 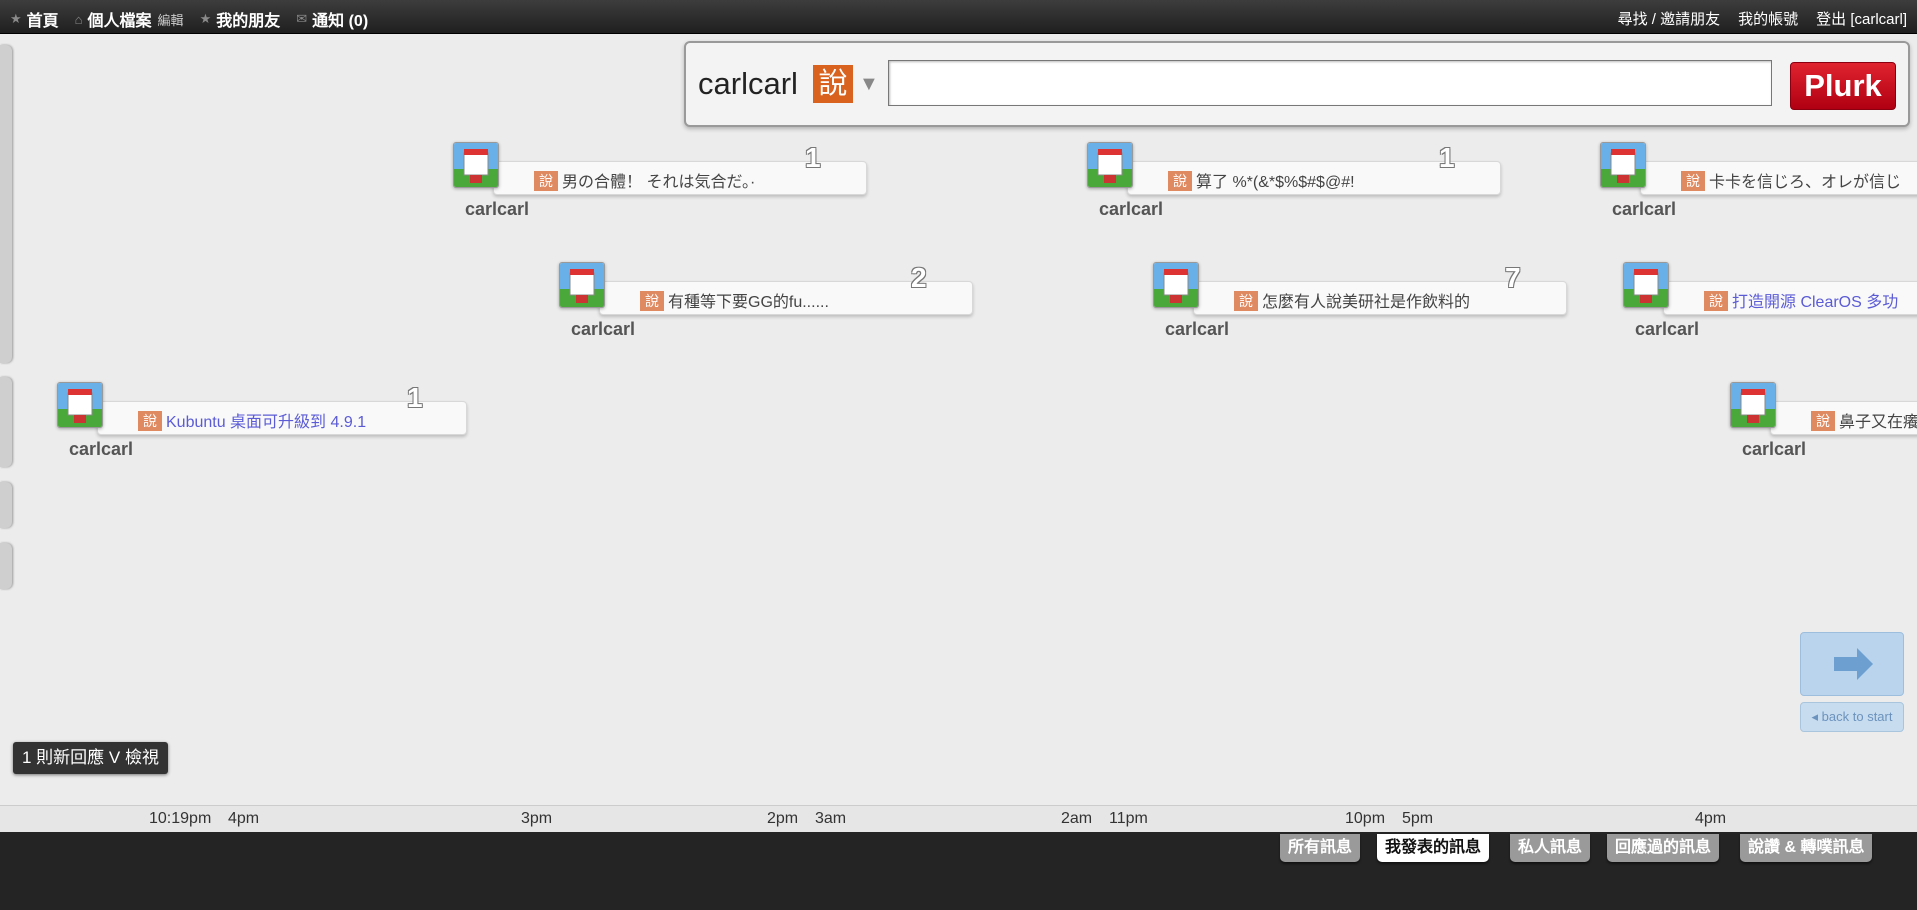 I want to click on plurk-composer: carlcarl 說 ▼ Plurk, so click(x=1297, y=84).